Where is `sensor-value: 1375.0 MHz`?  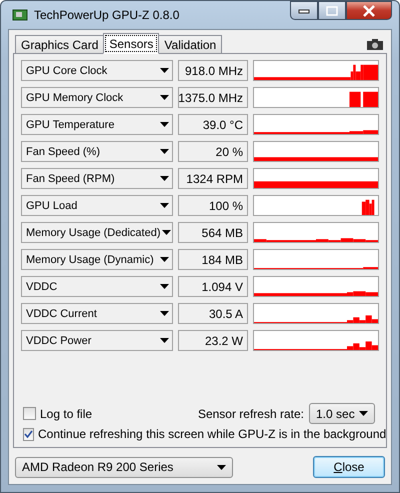 sensor-value: 1375.0 MHz is located at coordinates (213, 97).